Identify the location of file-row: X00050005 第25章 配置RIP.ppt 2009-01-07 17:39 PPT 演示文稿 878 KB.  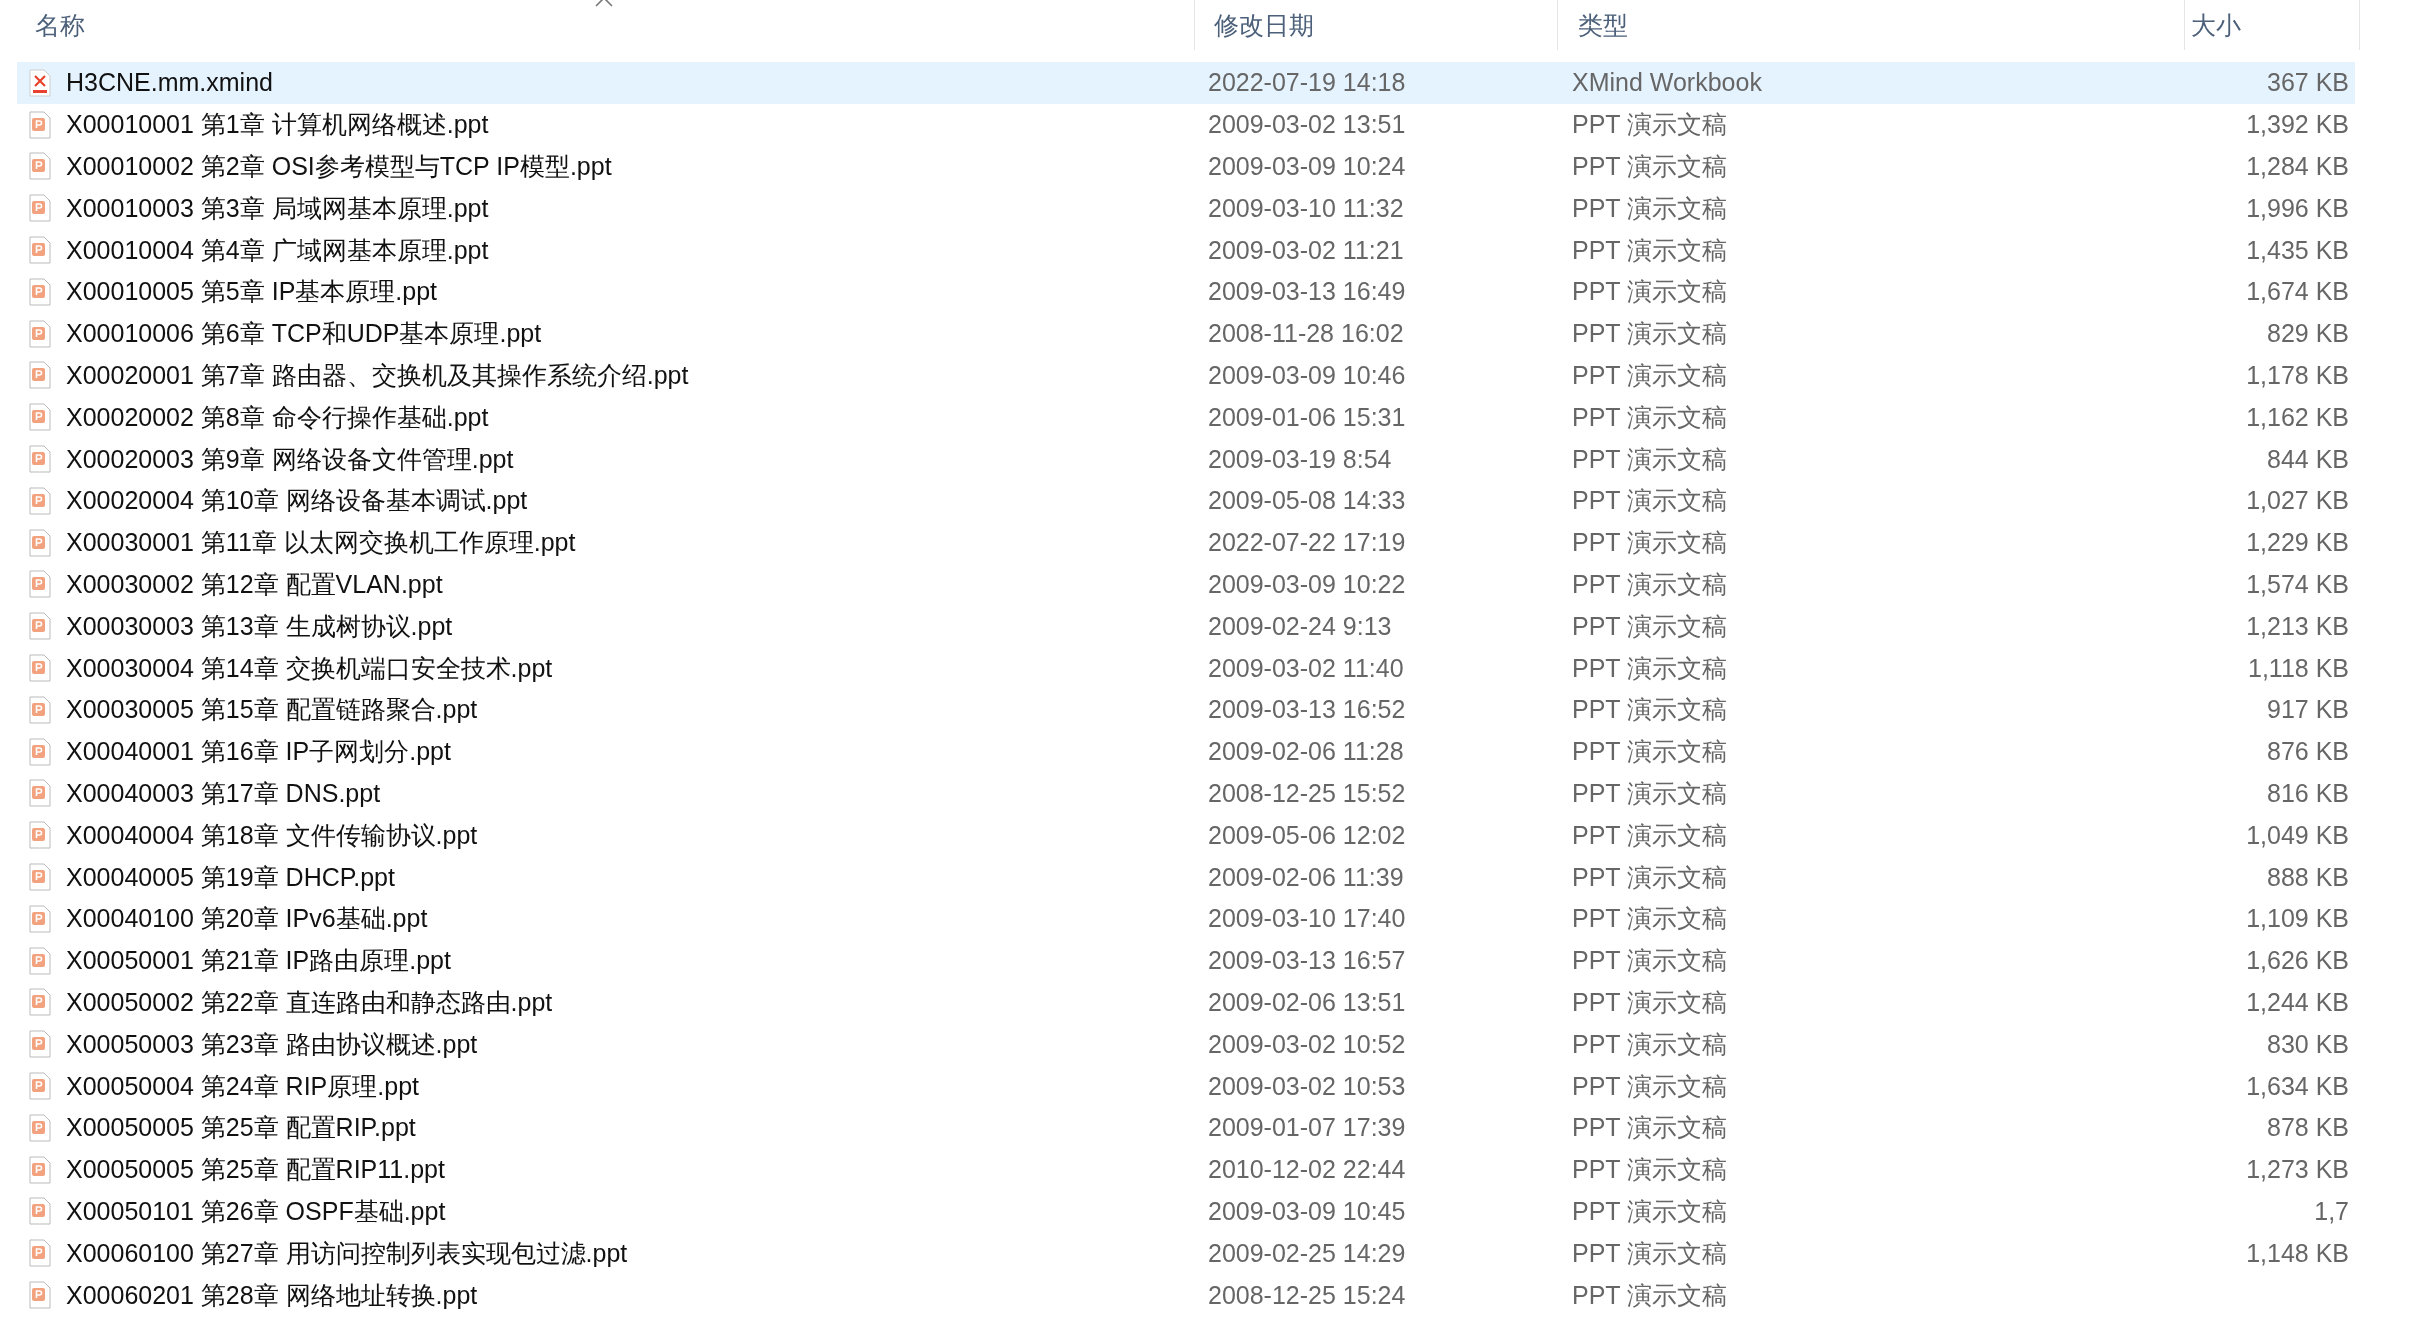
(1186, 1127).